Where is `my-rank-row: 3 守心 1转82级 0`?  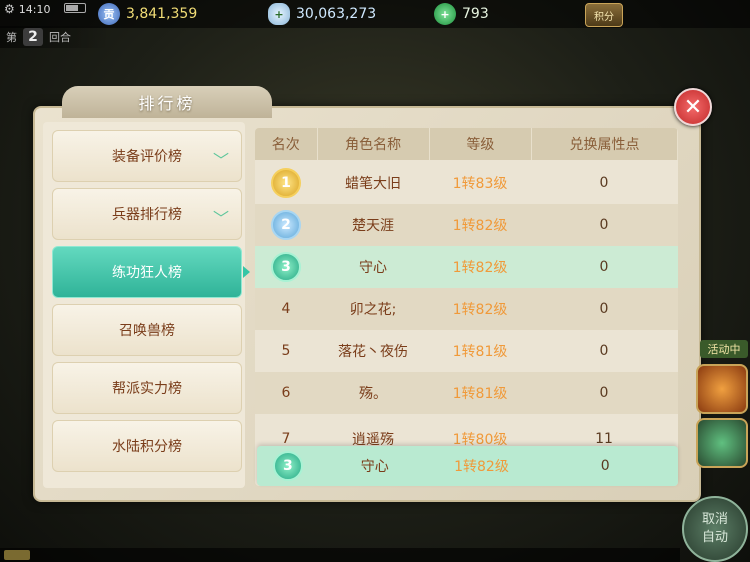
my-rank-row: 3 守心 1转82级 0 is located at coordinates (467, 466).